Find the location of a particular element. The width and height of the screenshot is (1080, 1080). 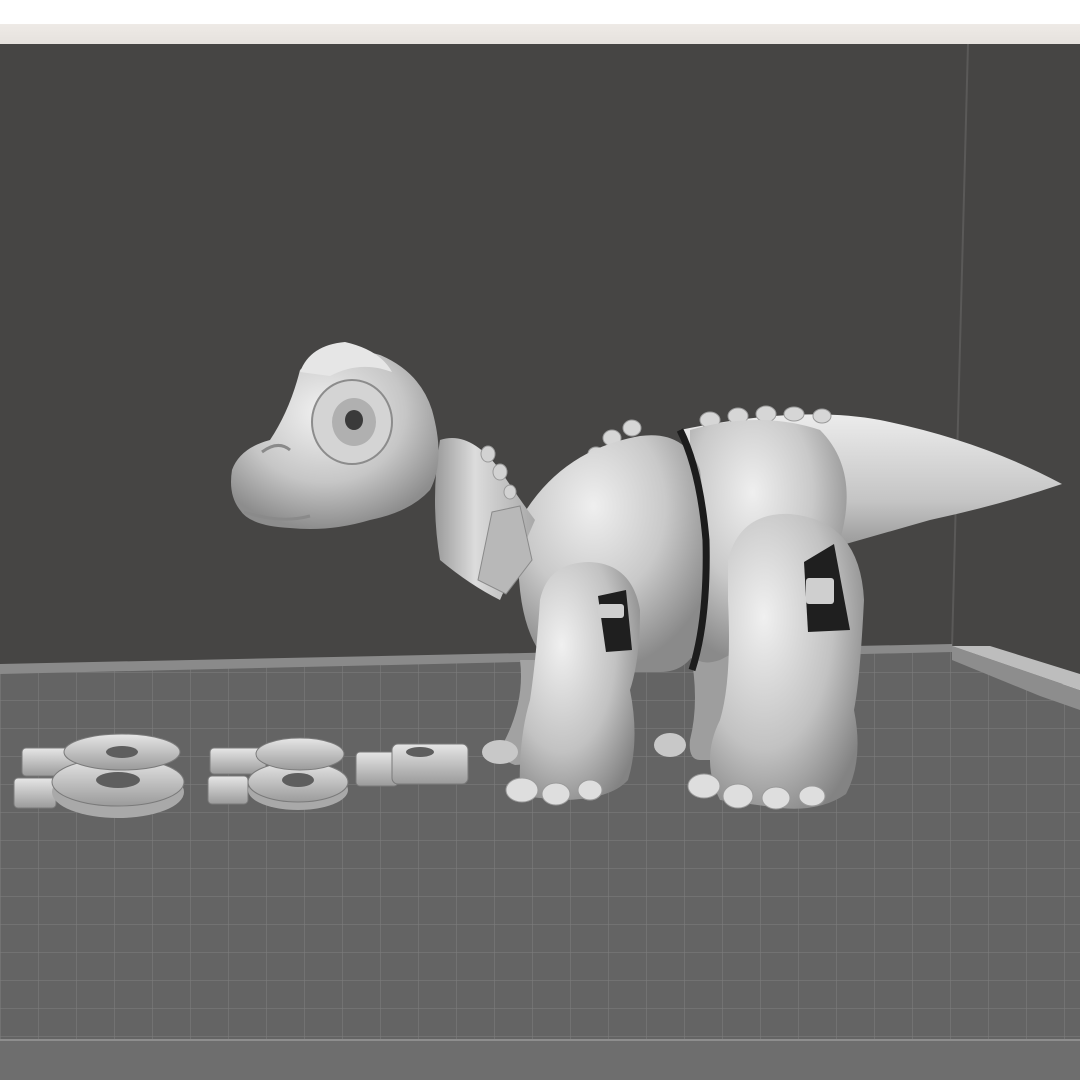

eye-icon is located at coordinates (352, 422).